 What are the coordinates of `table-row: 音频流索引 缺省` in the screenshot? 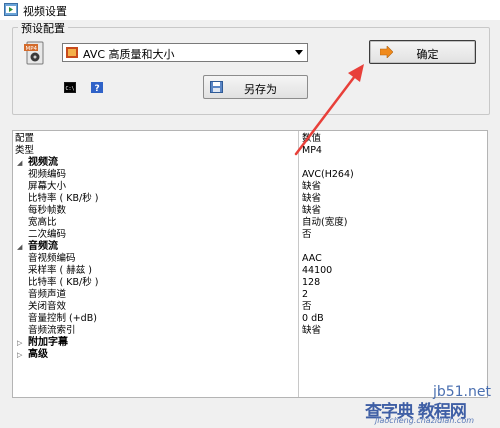 It's located at (250, 331).